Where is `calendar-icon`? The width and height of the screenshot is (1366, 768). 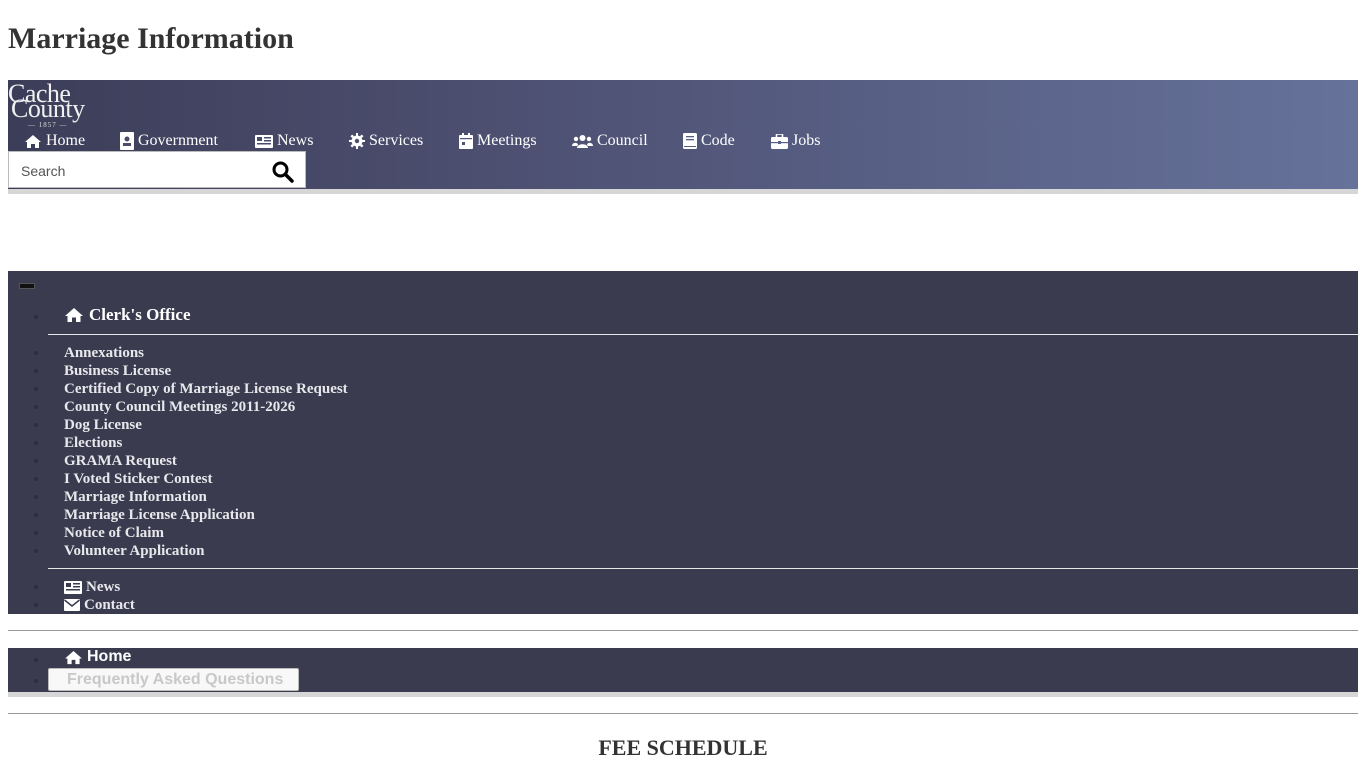 calendar-icon is located at coordinates (466, 141).